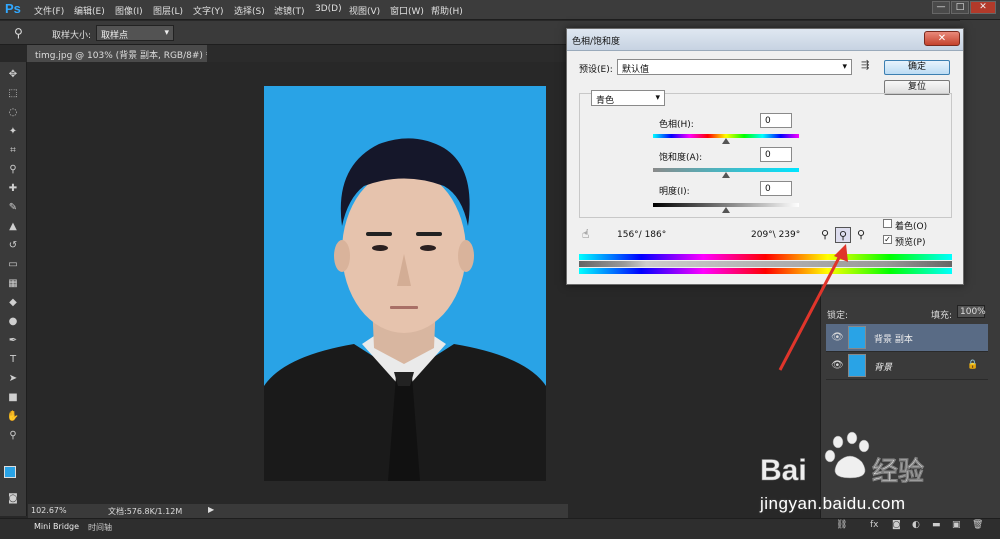 The height and width of the screenshot is (539, 1000). What do you see at coordinates (13, 132) in the screenshot?
I see `magic-wand-tool-icon: ✦` at bounding box center [13, 132].